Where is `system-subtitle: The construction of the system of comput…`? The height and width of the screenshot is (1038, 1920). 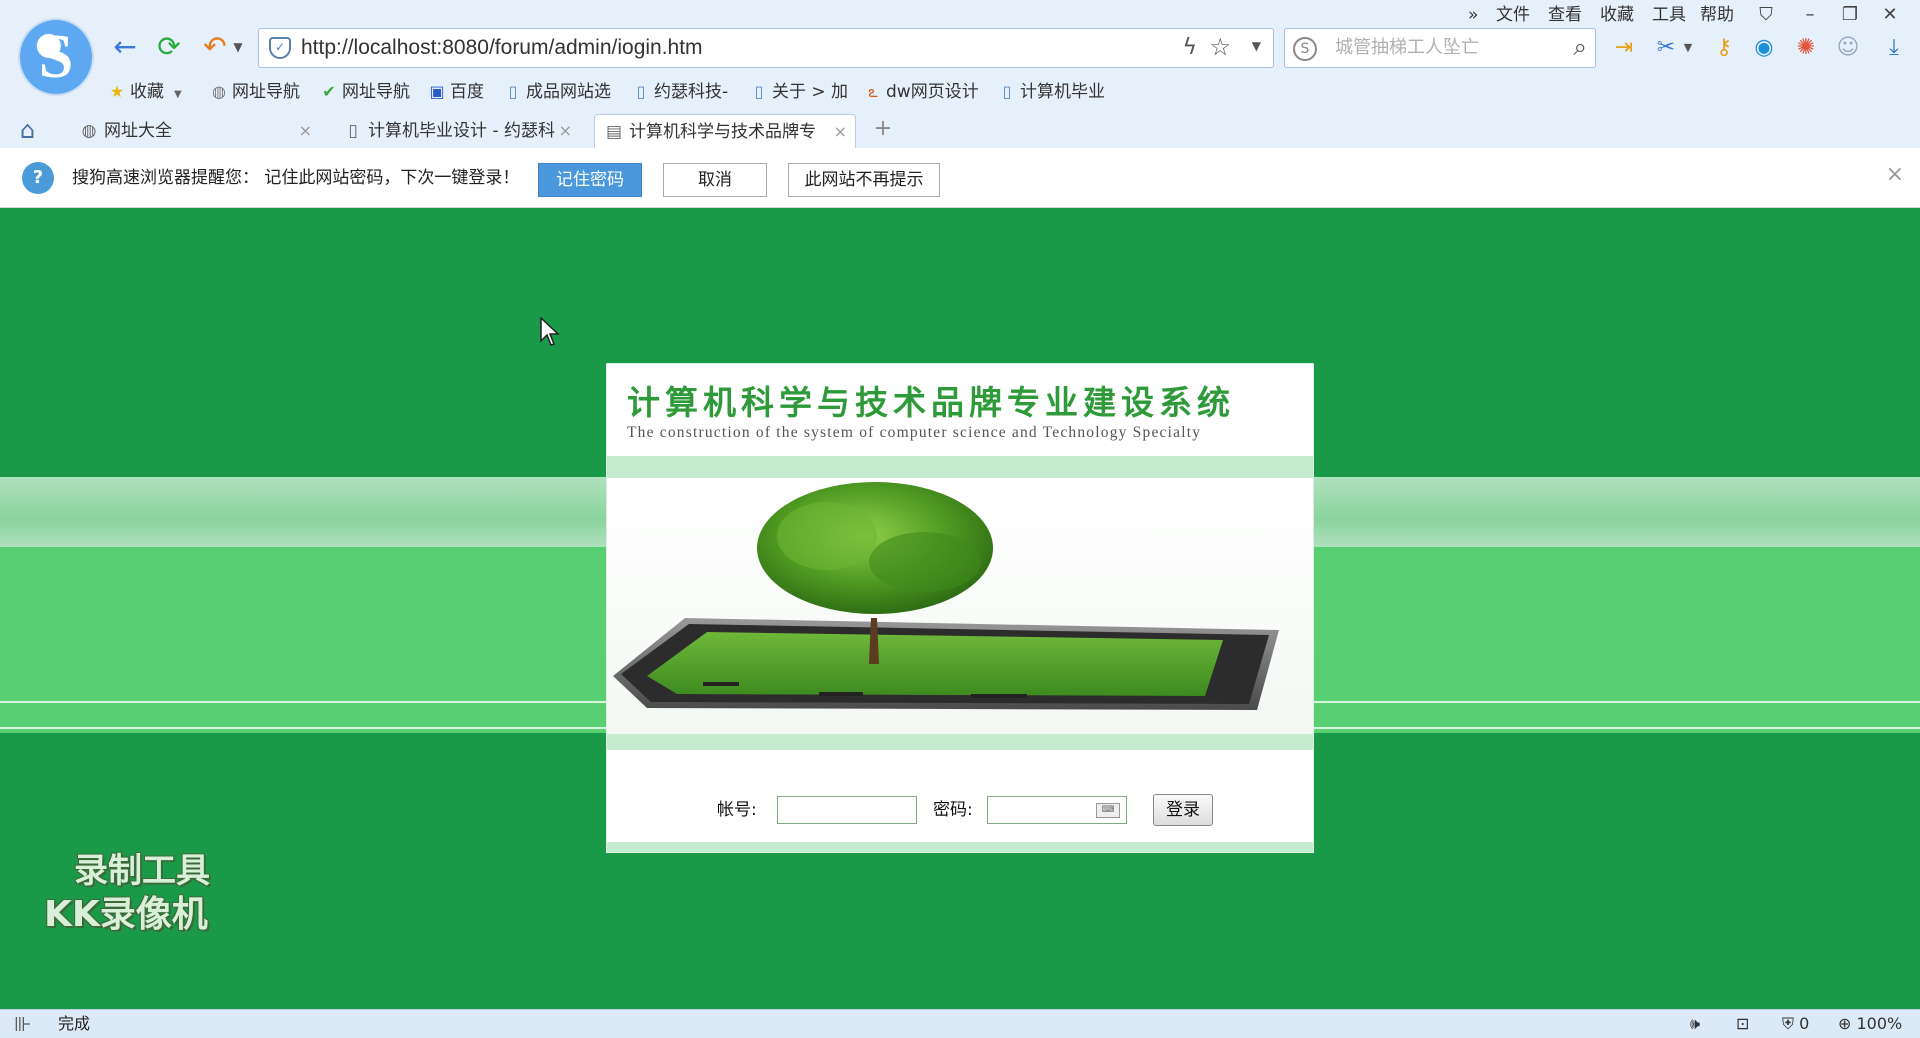
system-subtitle: The construction of the system of comput… is located at coordinates (914, 432).